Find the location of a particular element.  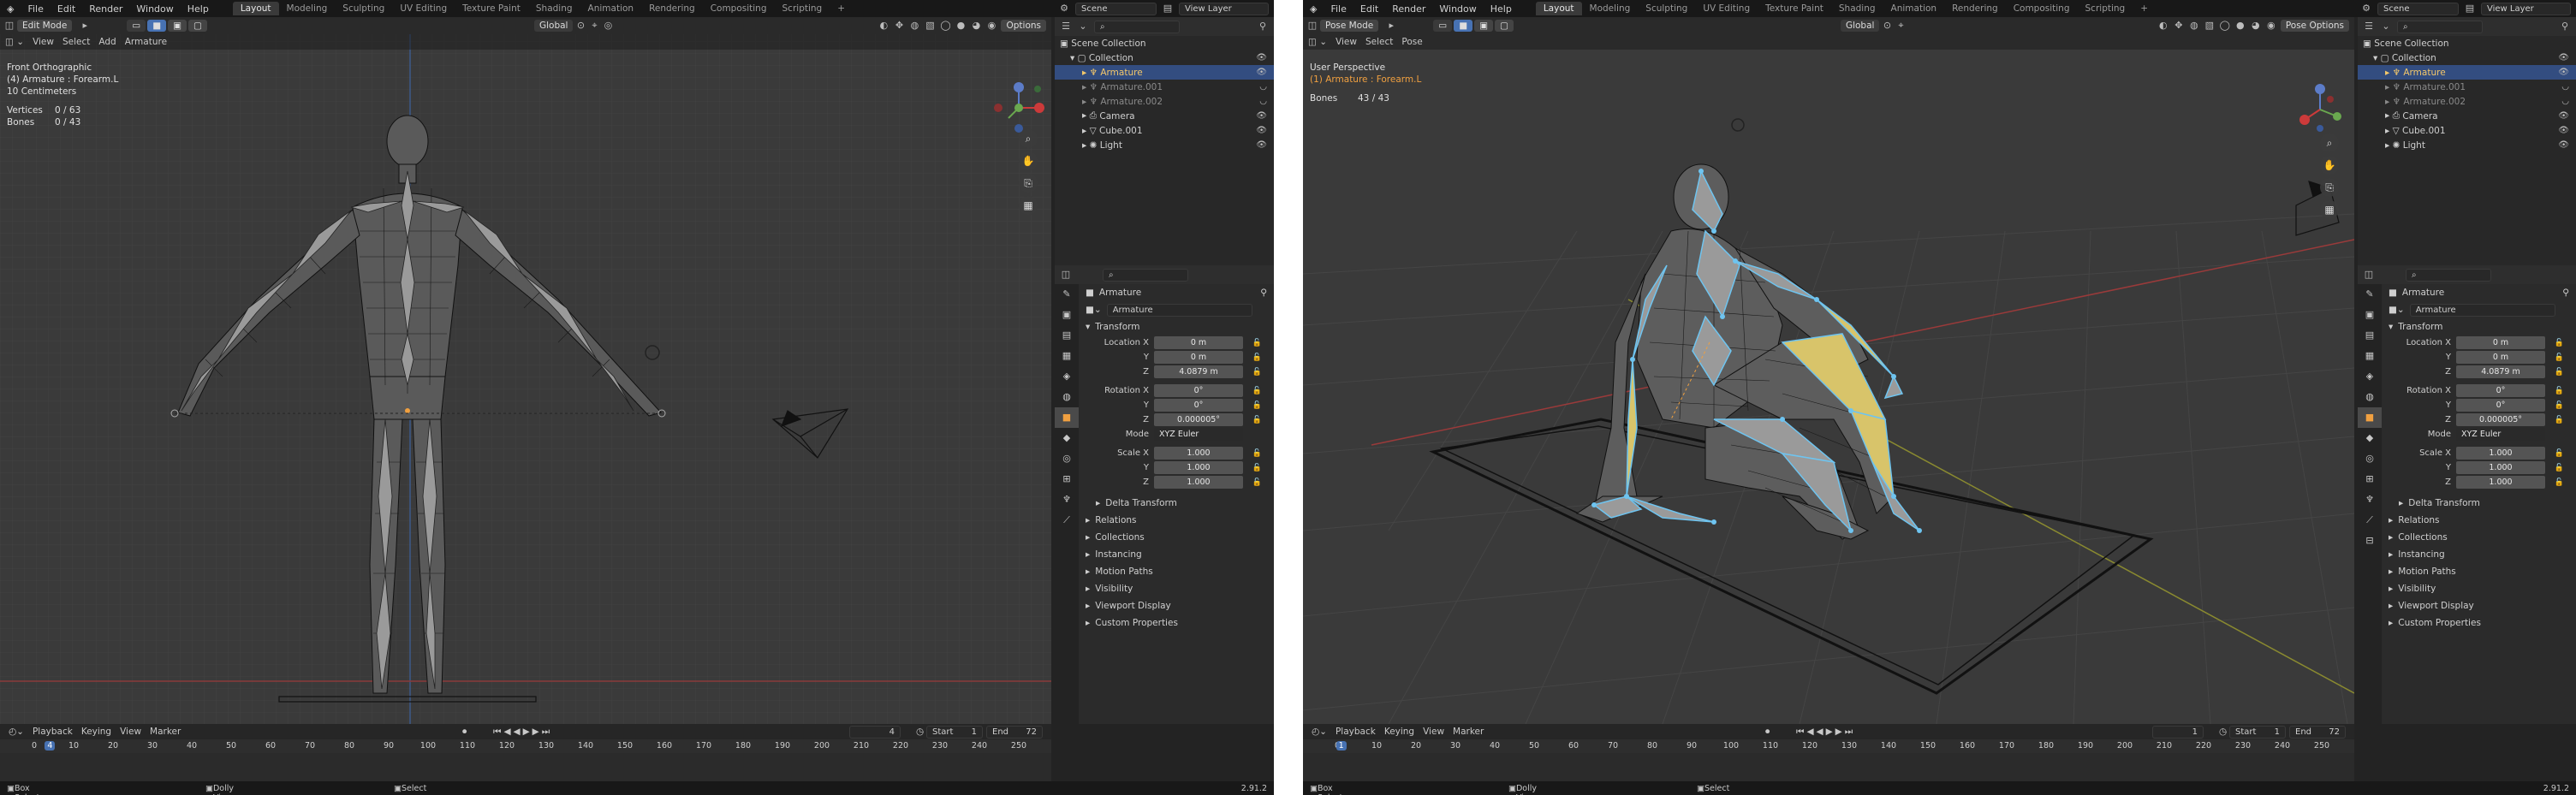

display-mode-icon: ⌄ is located at coordinates (2386, 27).